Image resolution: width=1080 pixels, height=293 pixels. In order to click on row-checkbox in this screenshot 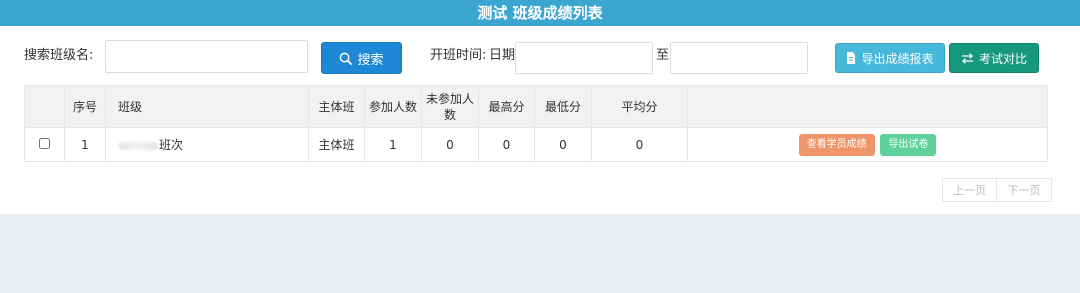, I will do `click(44, 143)`.